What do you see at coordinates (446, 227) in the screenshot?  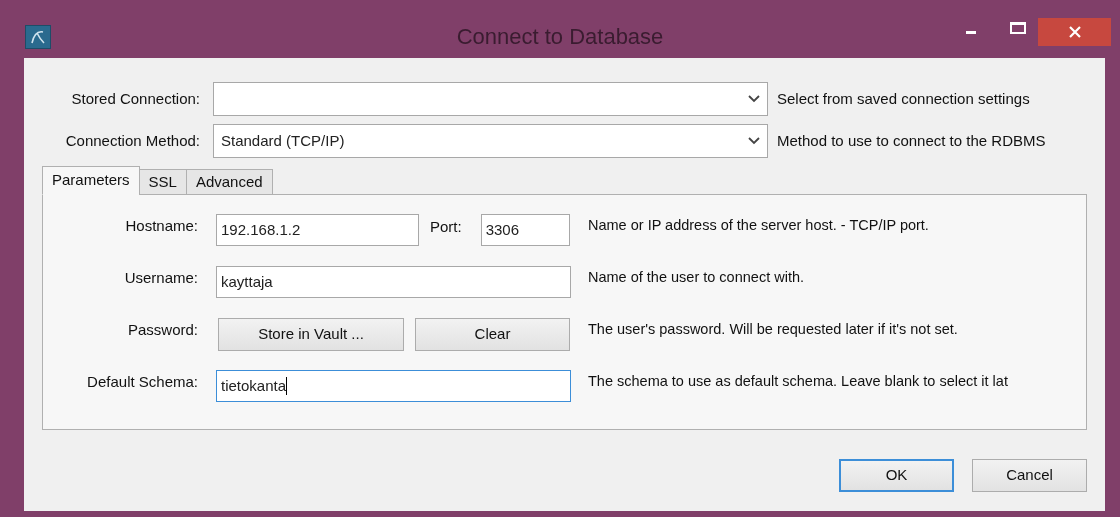 I see `field-label: Port:` at bounding box center [446, 227].